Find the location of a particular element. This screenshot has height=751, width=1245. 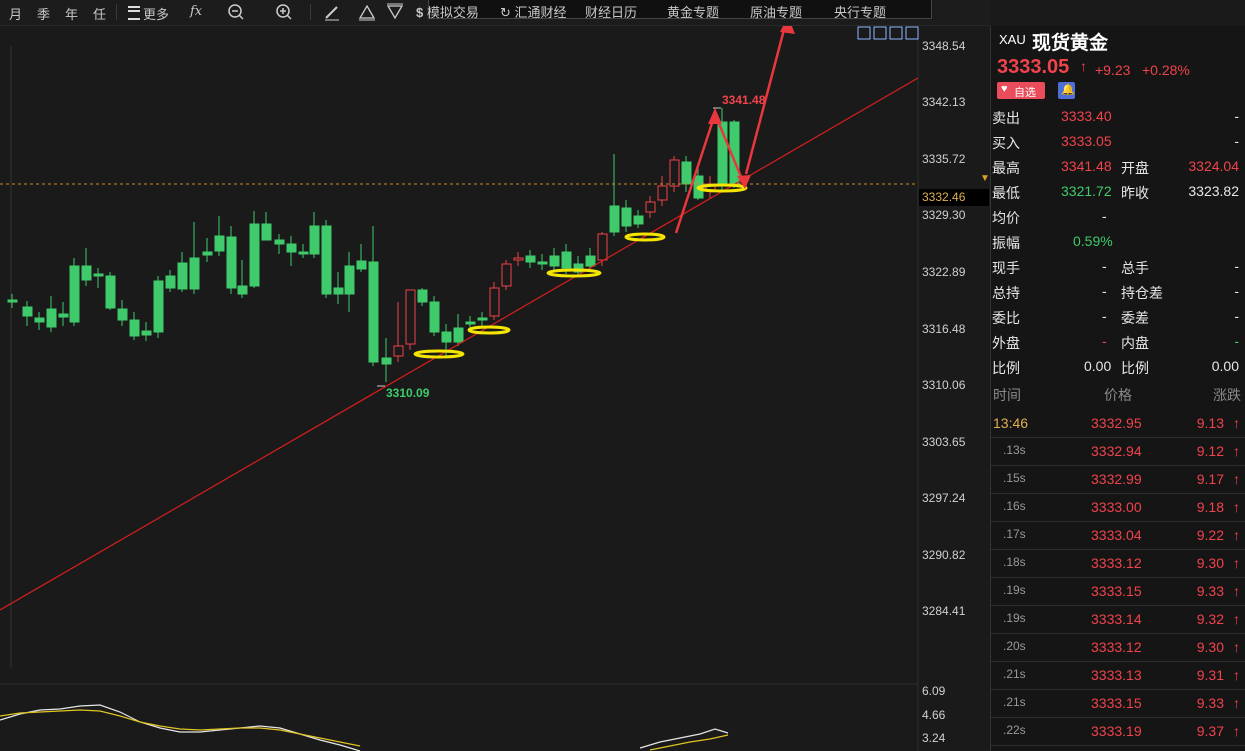

tick-price: 3332.95 is located at coordinates (1116, 423).